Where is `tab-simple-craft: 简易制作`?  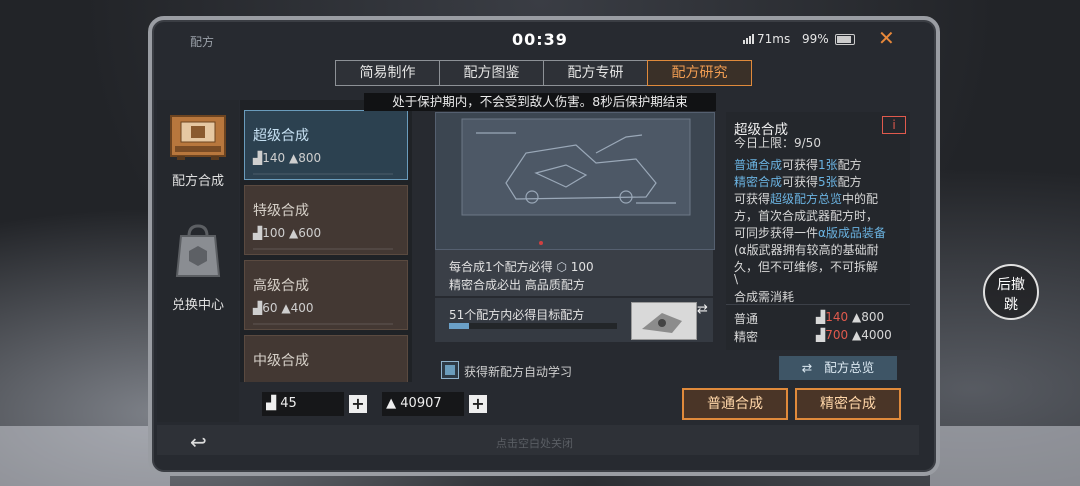 tab-simple-craft: 简易制作 is located at coordinates (387, 73).